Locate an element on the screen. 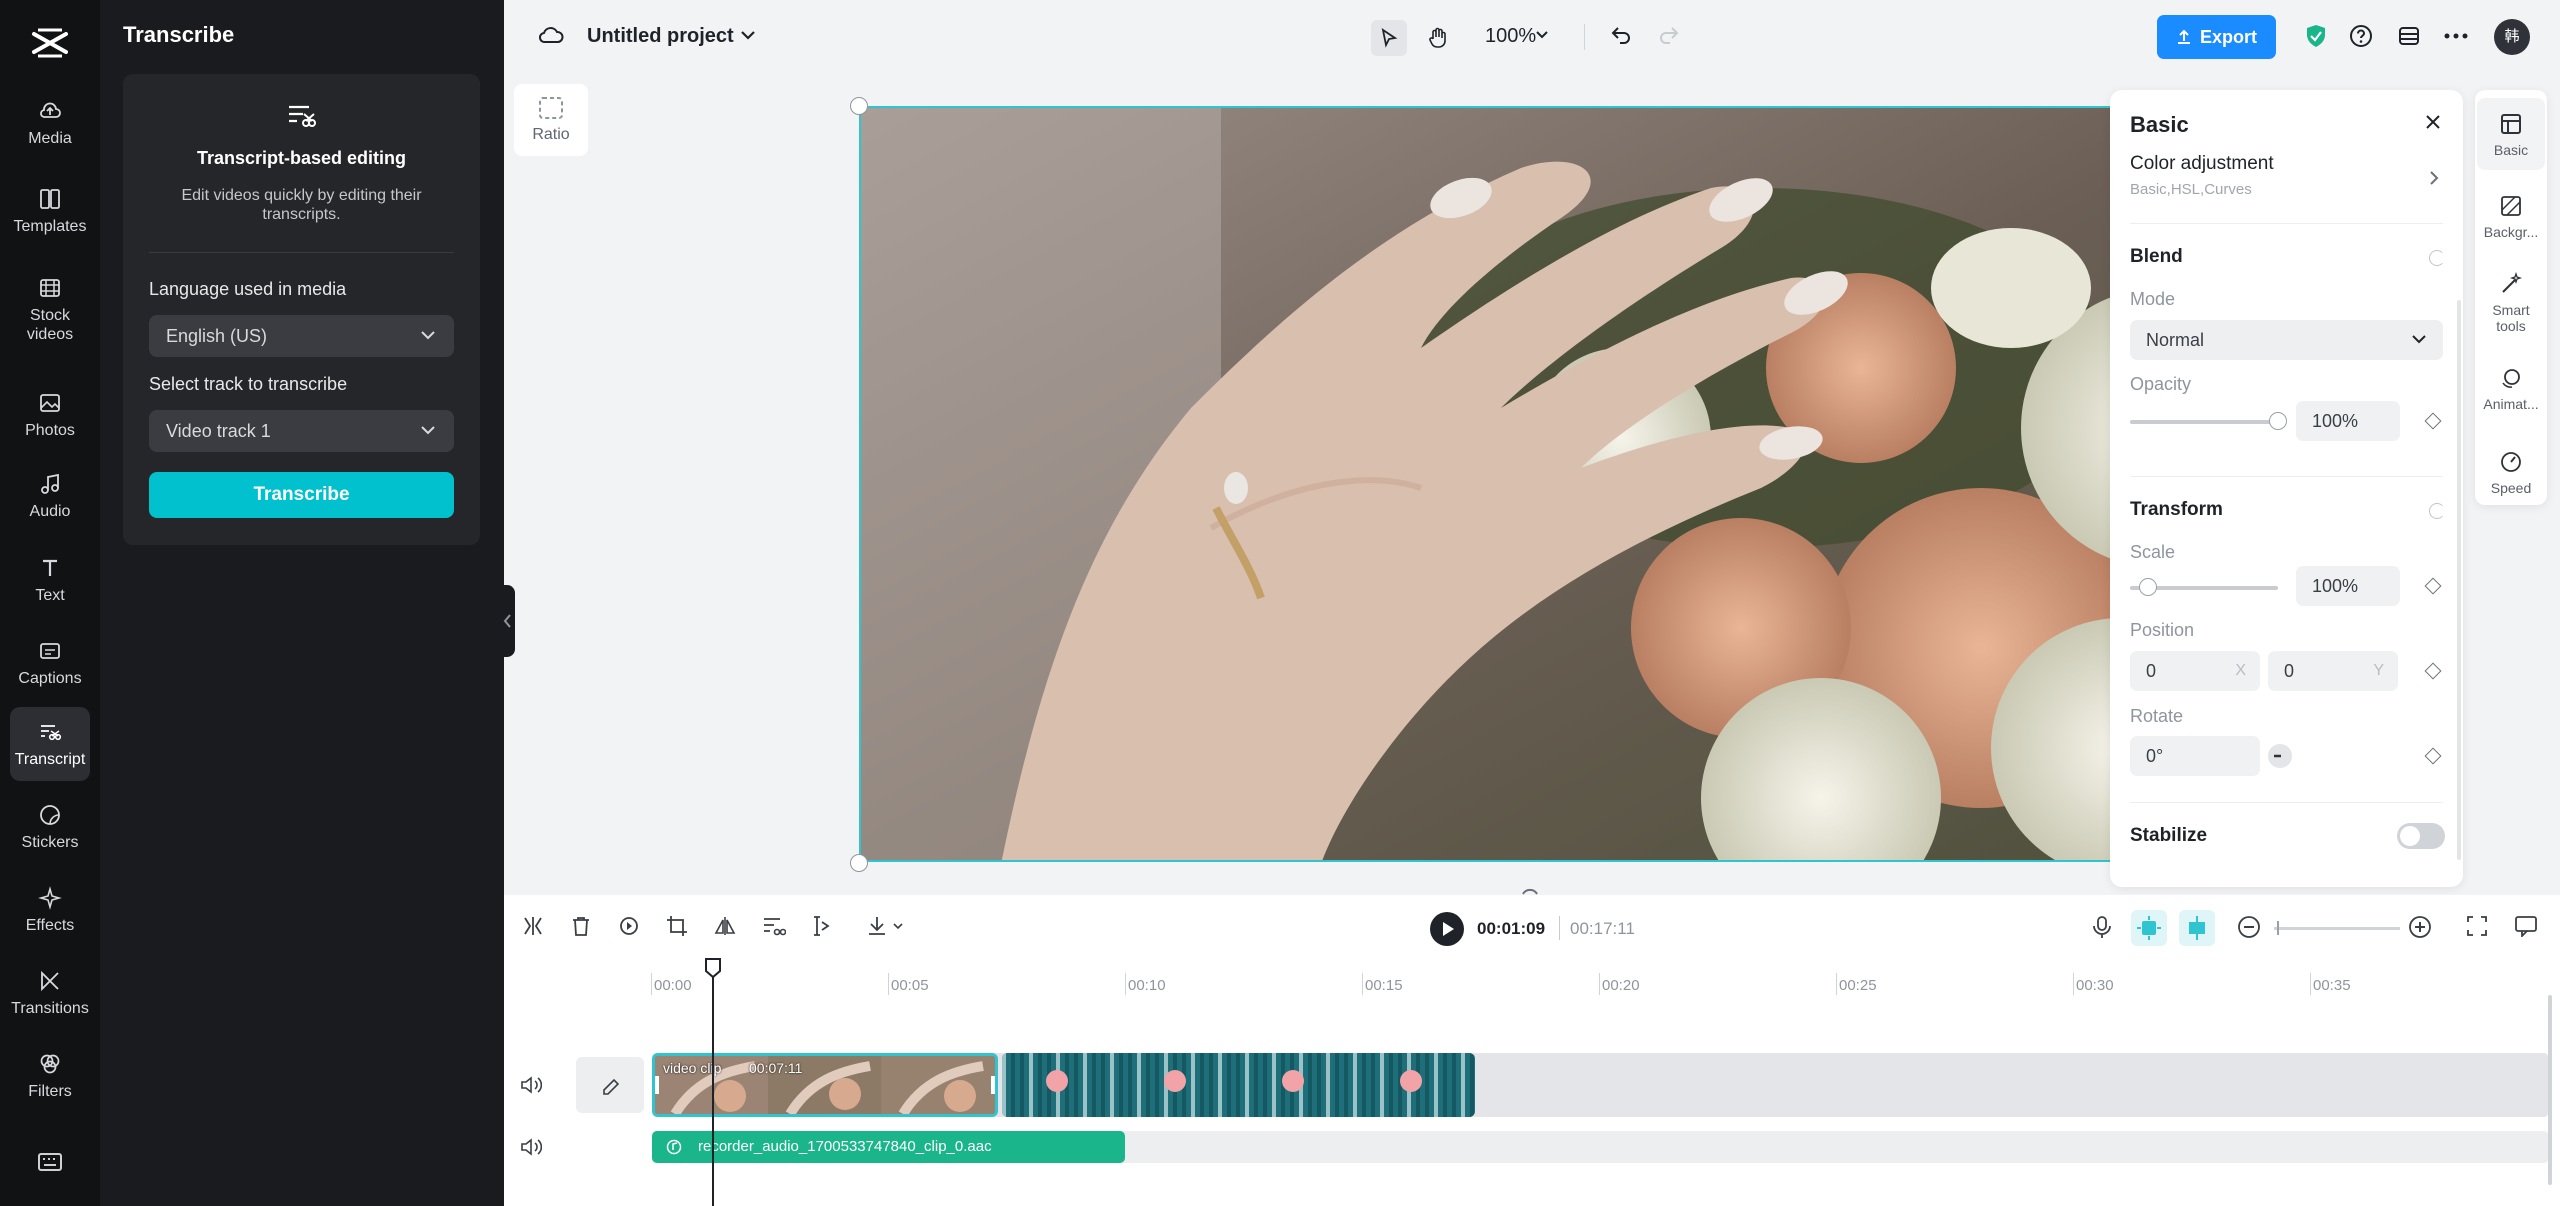  tab-basic: Basic is located at coordinates (2511, 134).